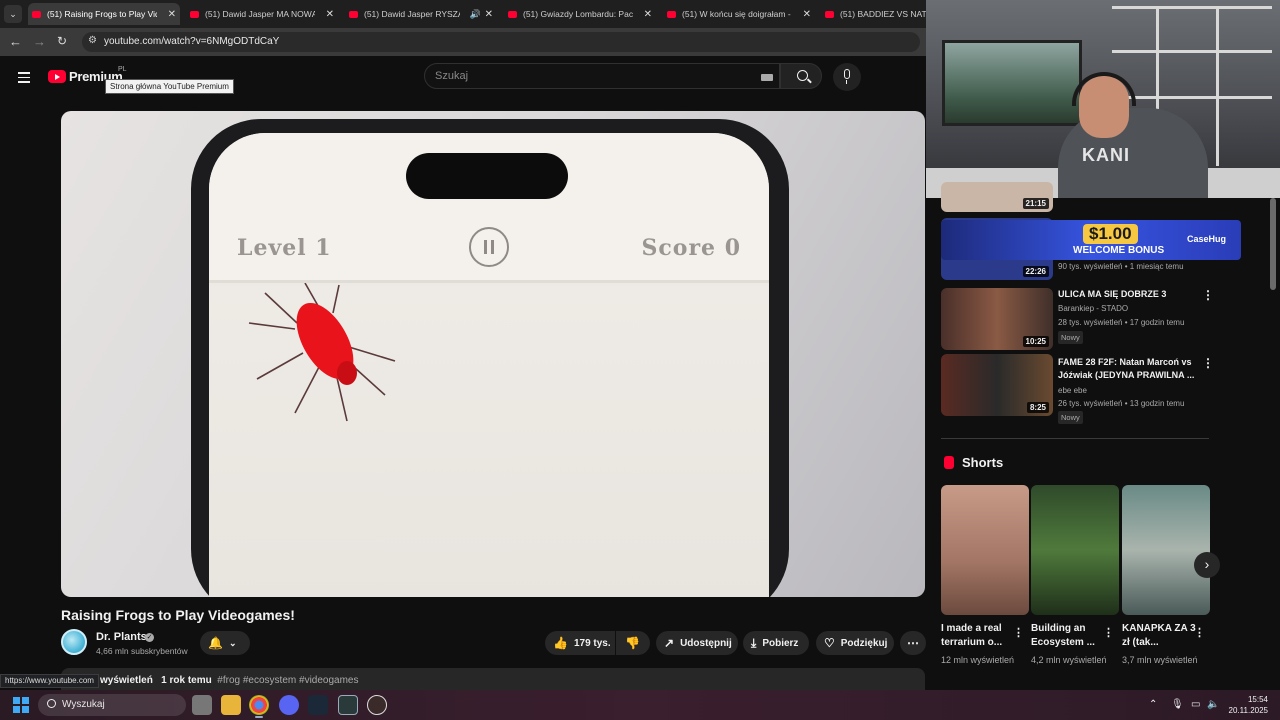  I want to click on tab-label: (51) Raising Frogs to Play Videog, so click(102, 14).